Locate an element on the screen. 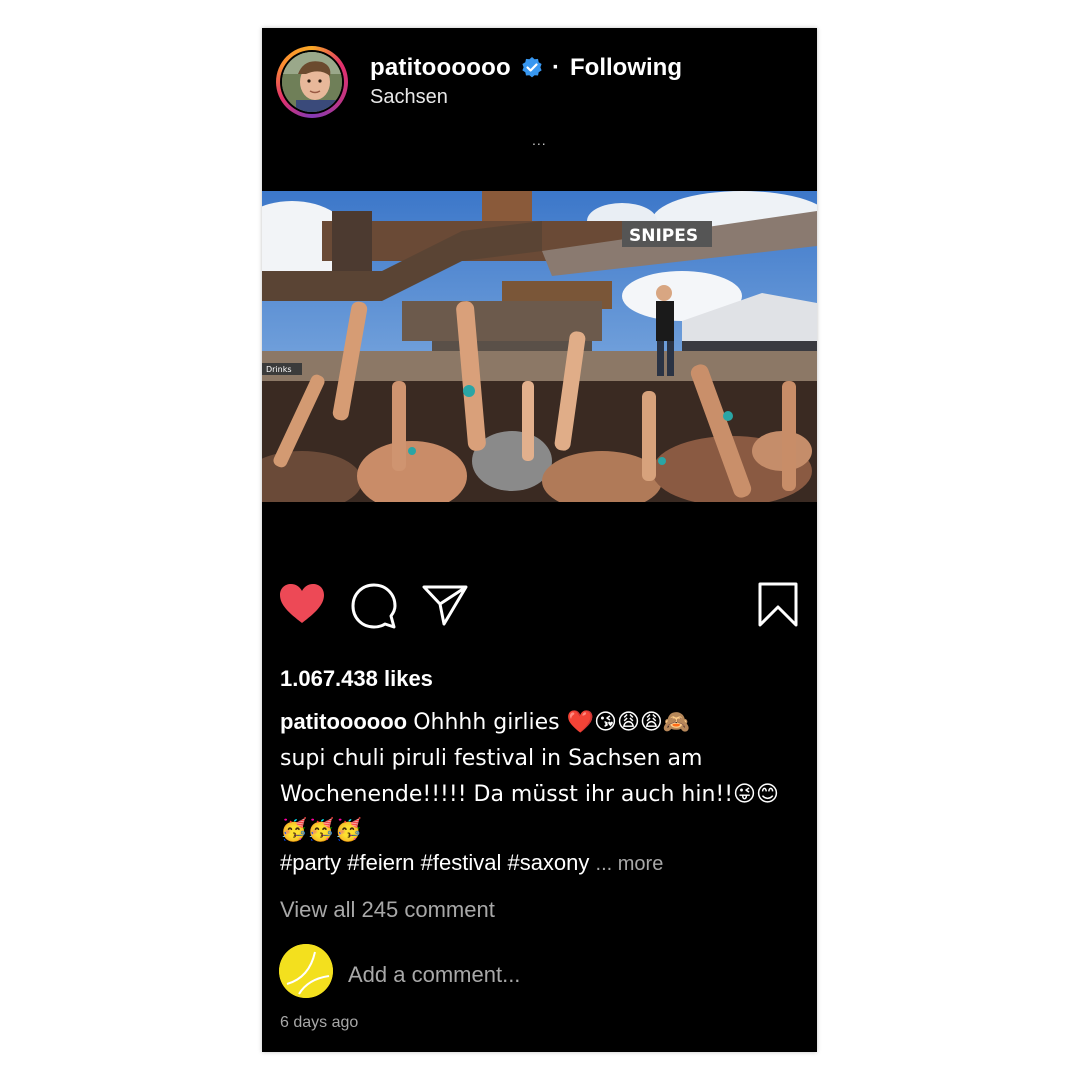 The width and height of the screenshot is (1080, 1080). tennis-ball-icon is located at coordinates (306, 971).